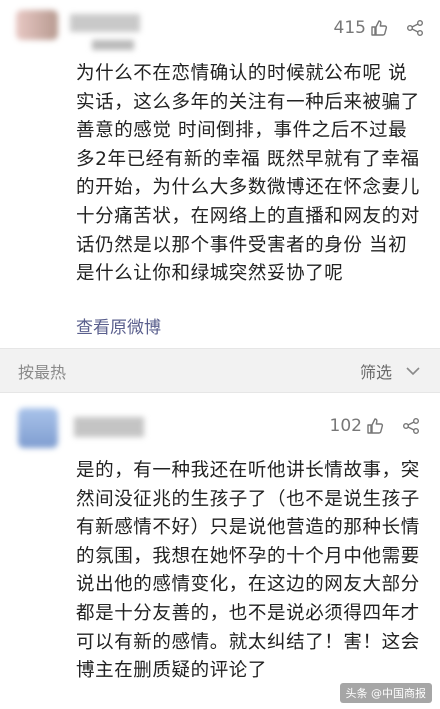 The width and height of the screenshot is (440, 709). Describe the element at coordinates (242, 131) in the screenshot. I see `comment-line: 善意的感觉 时间倒排，事件之后不过最` at that location.